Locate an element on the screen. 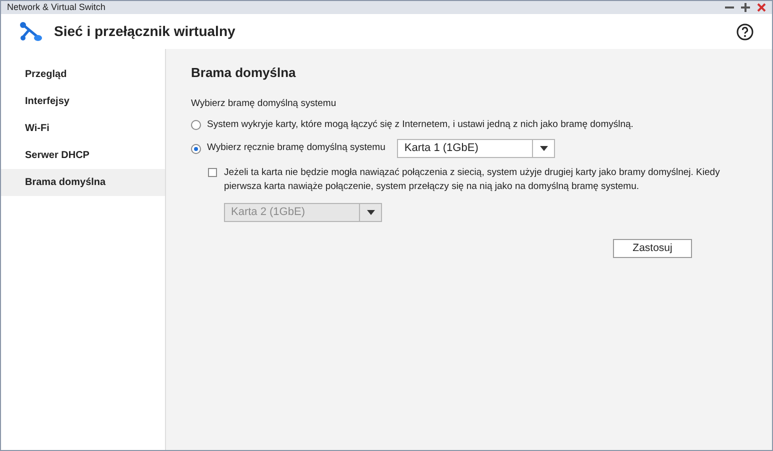  network-icon is located at coordinates (31, 31).